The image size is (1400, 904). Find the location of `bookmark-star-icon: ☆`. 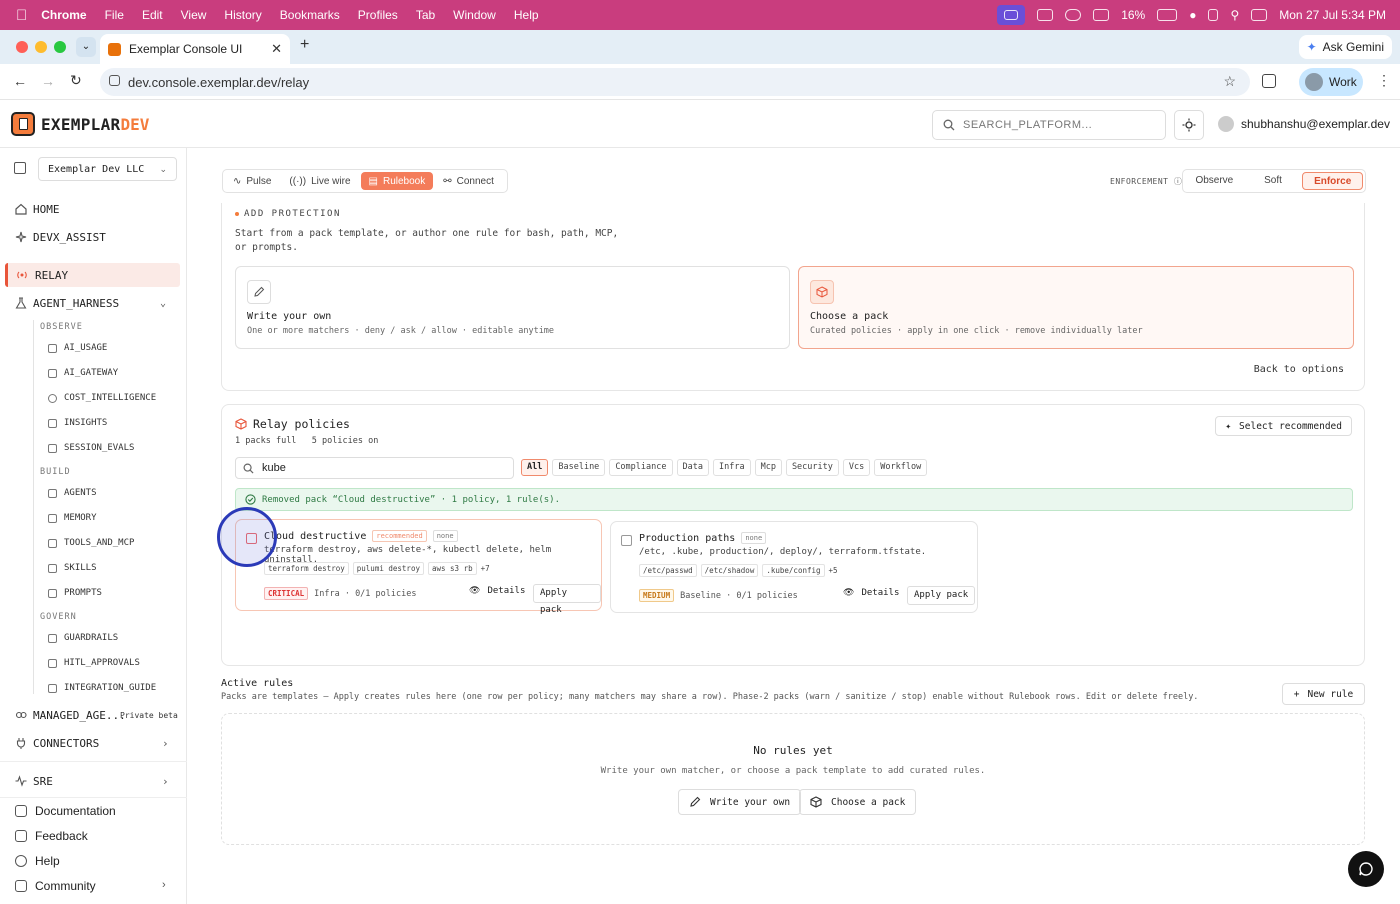

bookmark-star-icon: ☆ is located at coordinates (1229, 81).